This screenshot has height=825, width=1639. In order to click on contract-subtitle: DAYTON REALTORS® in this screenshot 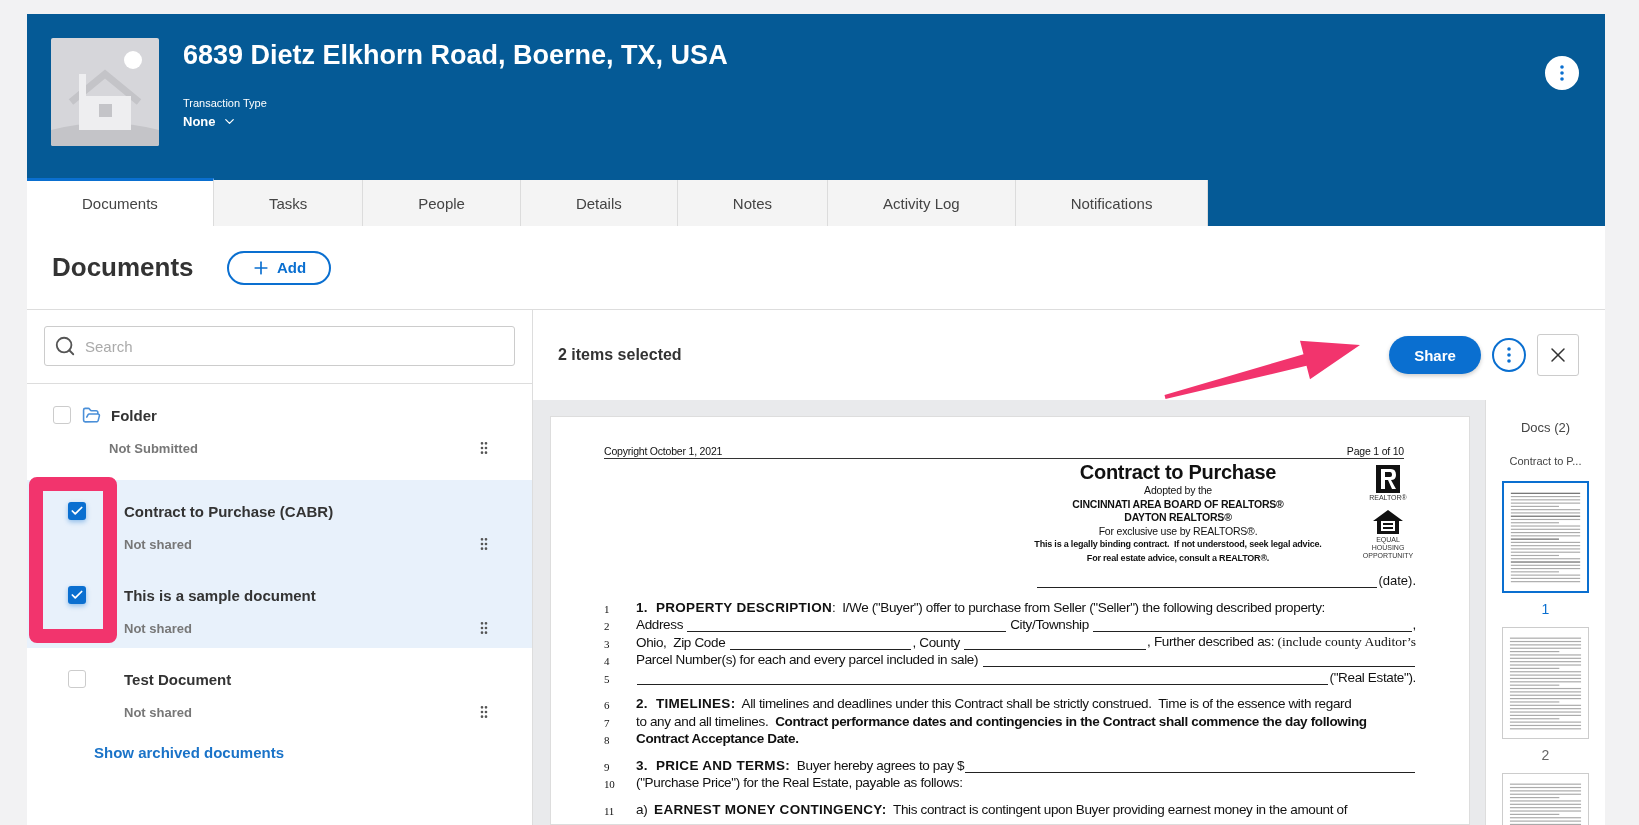, I will do `click(1178, 518)`.